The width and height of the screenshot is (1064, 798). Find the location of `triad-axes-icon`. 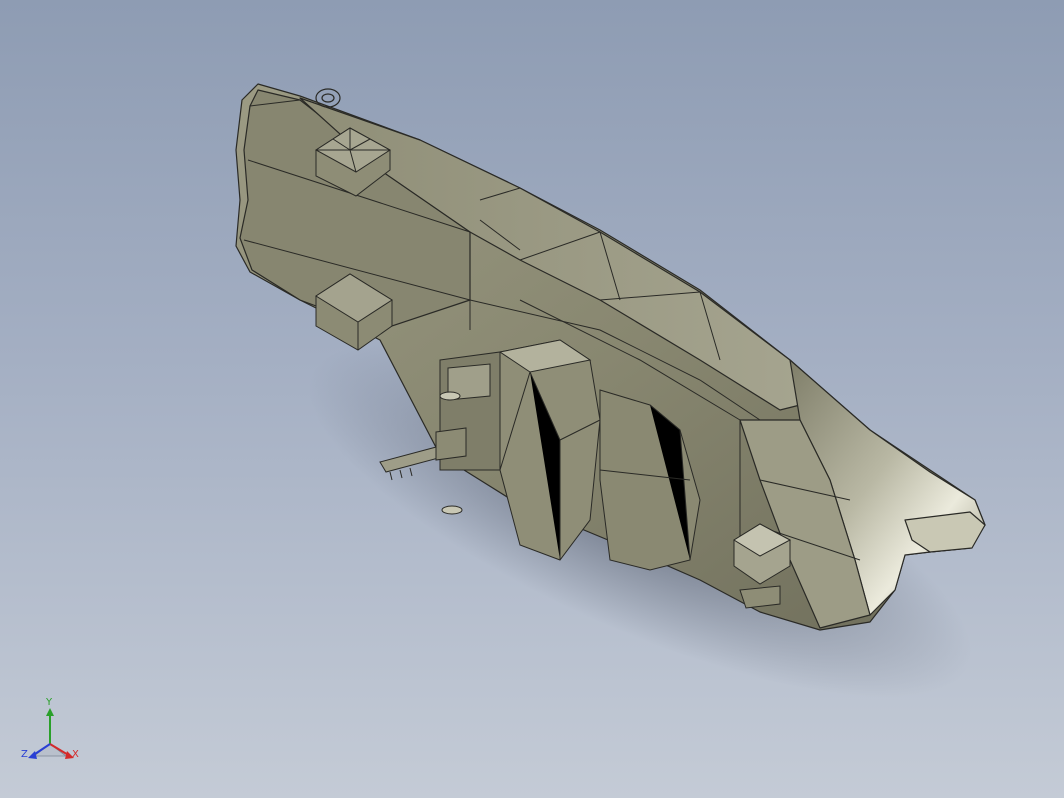

triad-axes-icon is located at coordinates (51, 733).